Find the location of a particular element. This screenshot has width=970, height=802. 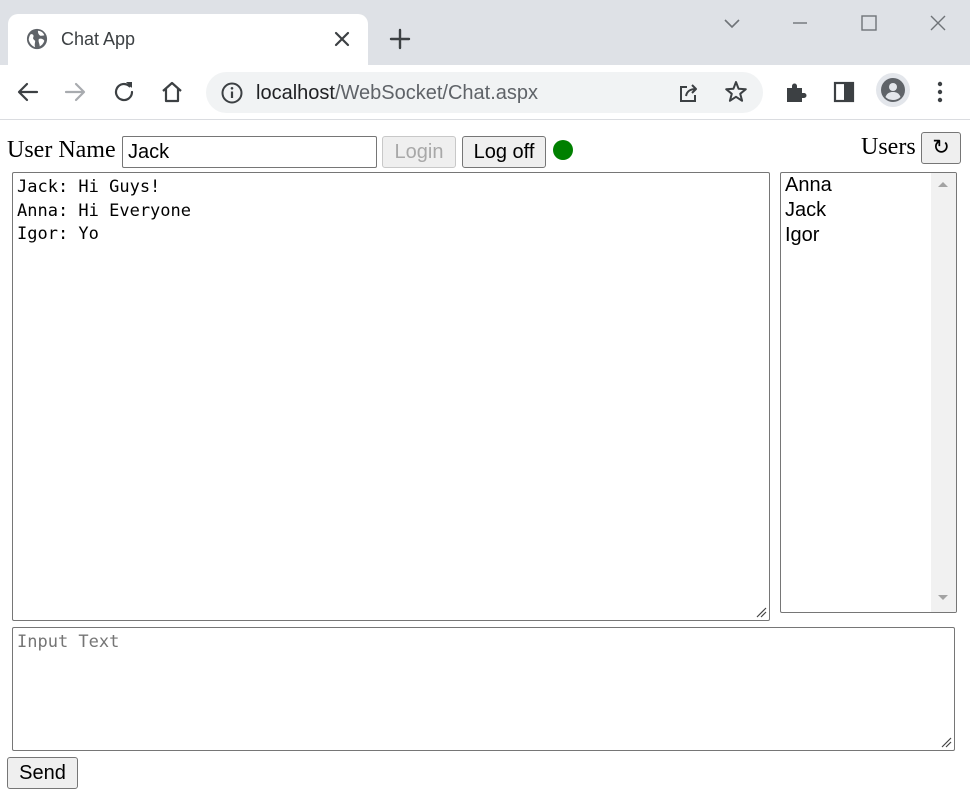

maximize-icon is located at coordinates (869, 23).